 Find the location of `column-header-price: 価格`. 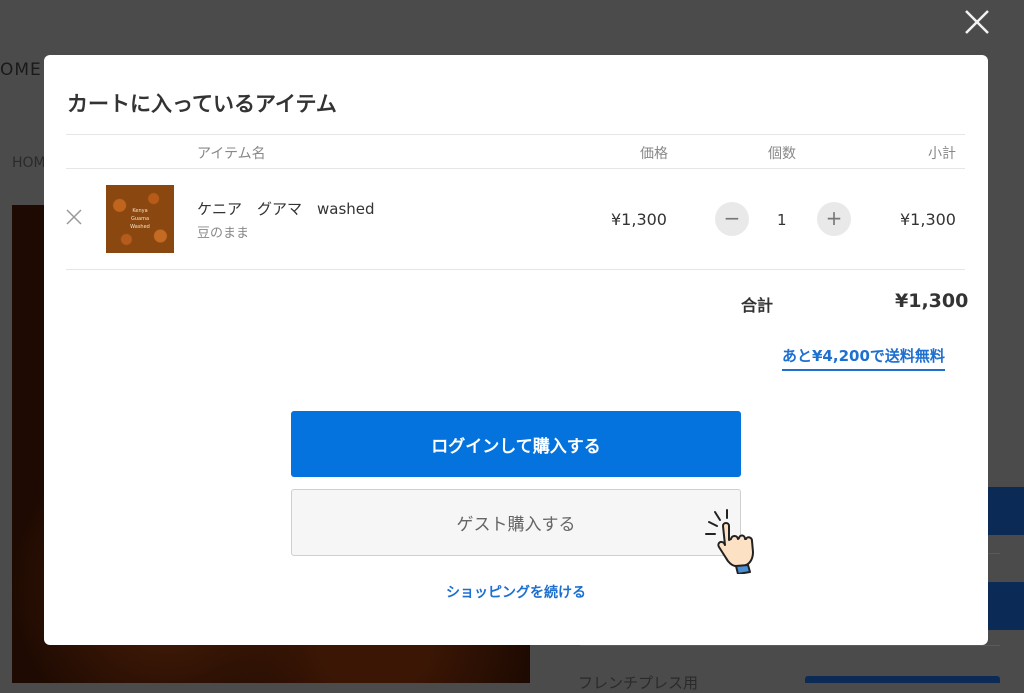

column-header-price: 価格 is located at coordinates (654, 154).